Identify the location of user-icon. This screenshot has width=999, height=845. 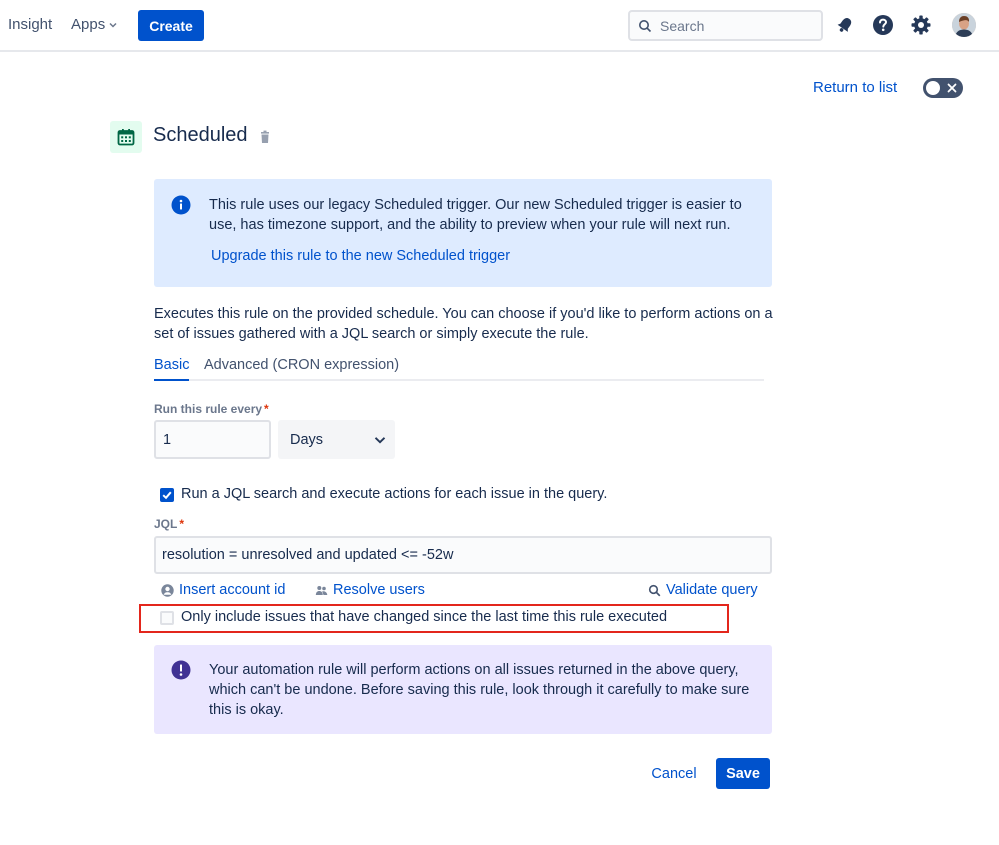
(167, 590).